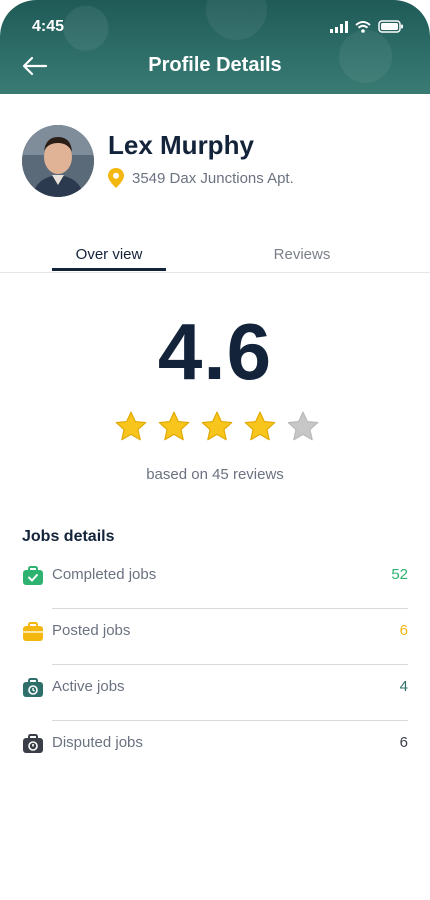 The height and width of the screenshot is (900, 430). Describe the element at coordinates (339, 26) in the screenshot. I see `signal-icon` at that location.